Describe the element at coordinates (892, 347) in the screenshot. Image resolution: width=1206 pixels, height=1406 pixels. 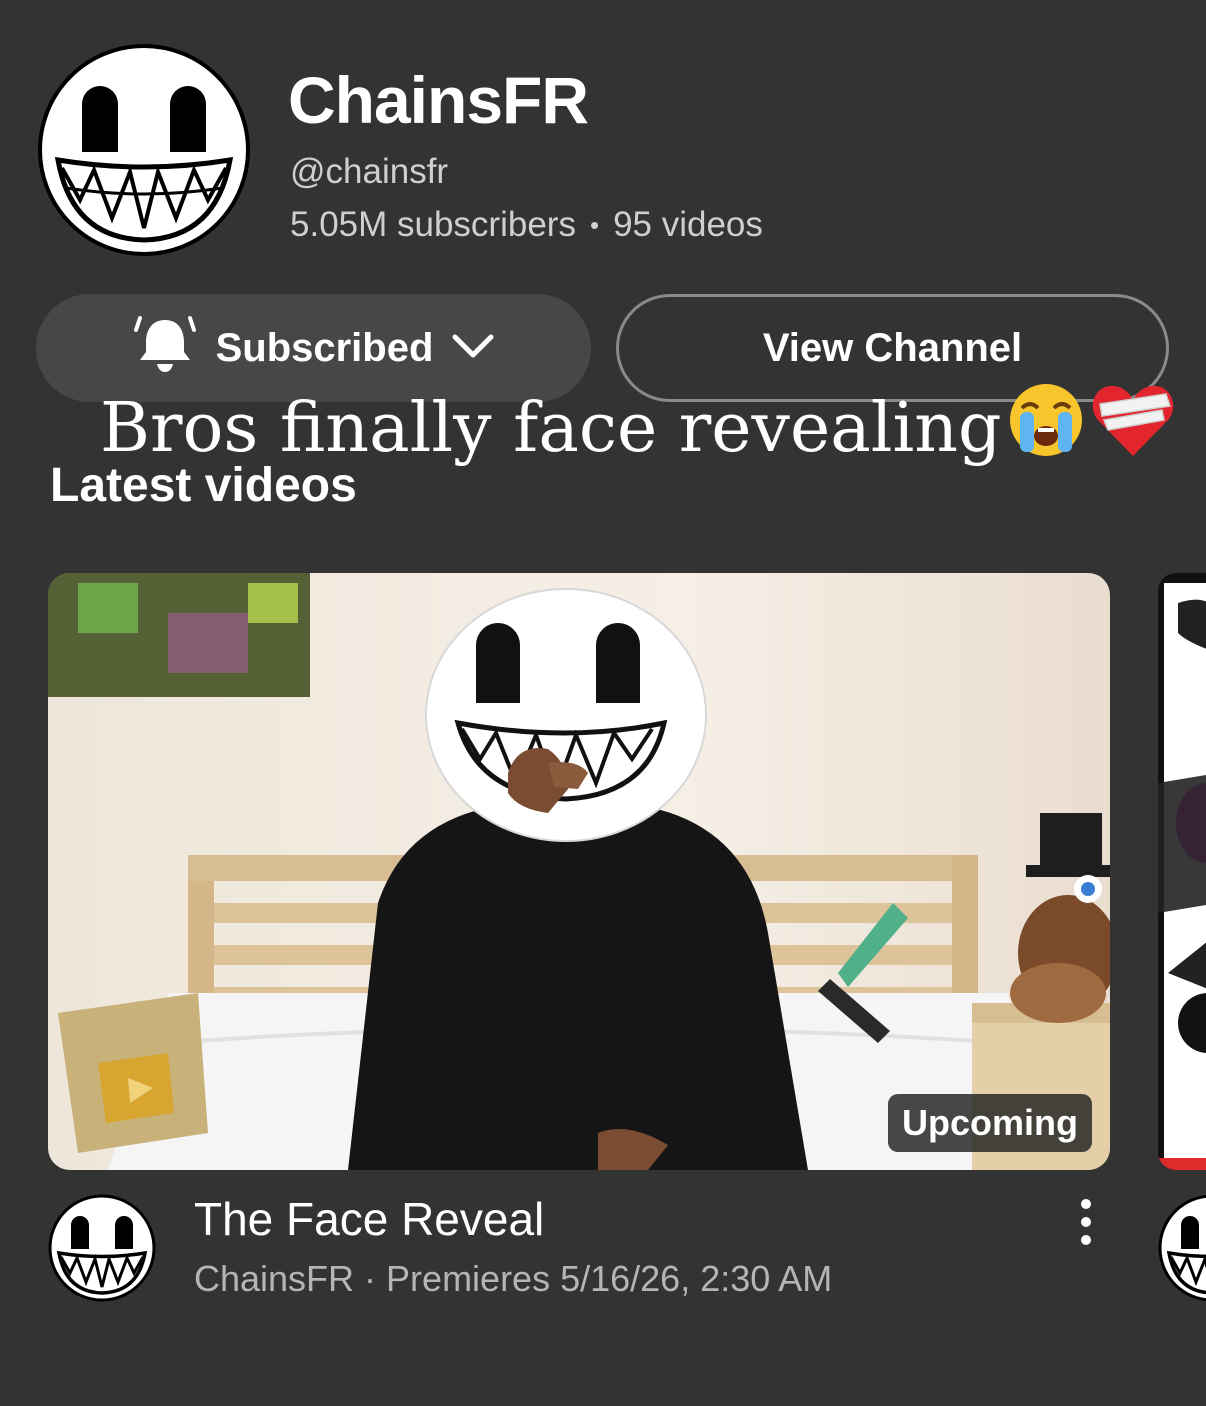
I see `view-channel-label: View Channel` at that location.